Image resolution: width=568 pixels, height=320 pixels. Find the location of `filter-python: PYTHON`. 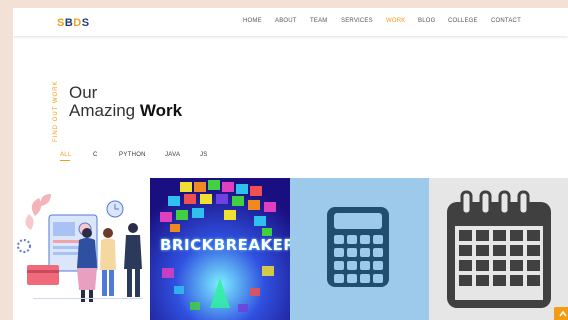

filter-python: PYTHON is located at coordinates (132, 155).